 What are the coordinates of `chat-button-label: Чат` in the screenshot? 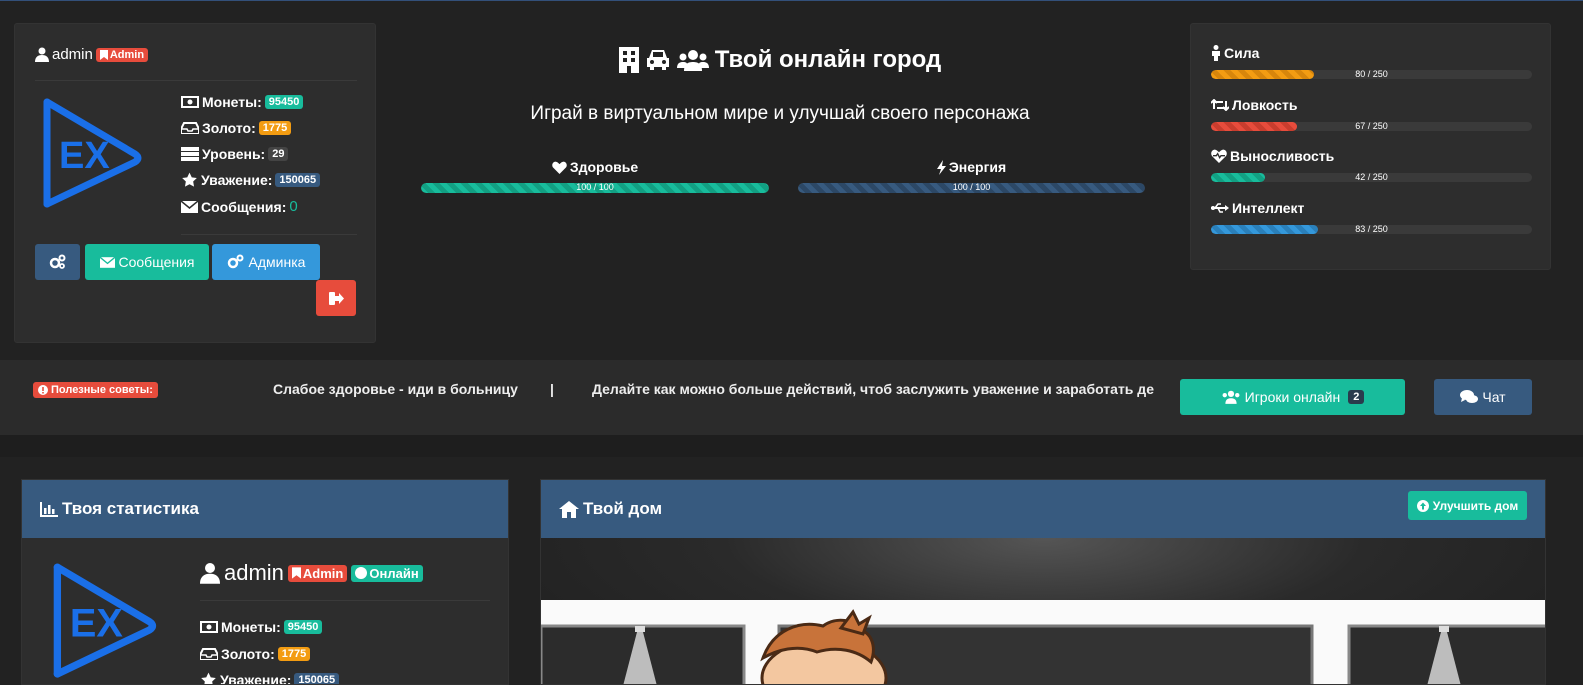 It's located at (1494, 397).